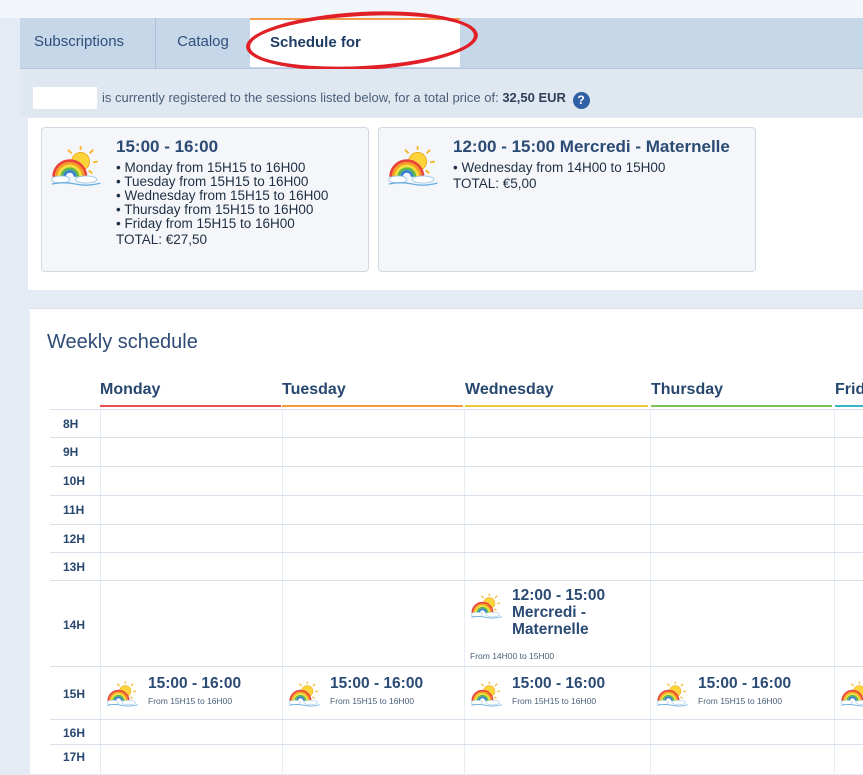 The image size is (863, 775). Describe the element at coordinates (591, 146) in the screenshot. I see `session-title: 12:00 - 15:00 Mercredi - Maternelle` at that location.